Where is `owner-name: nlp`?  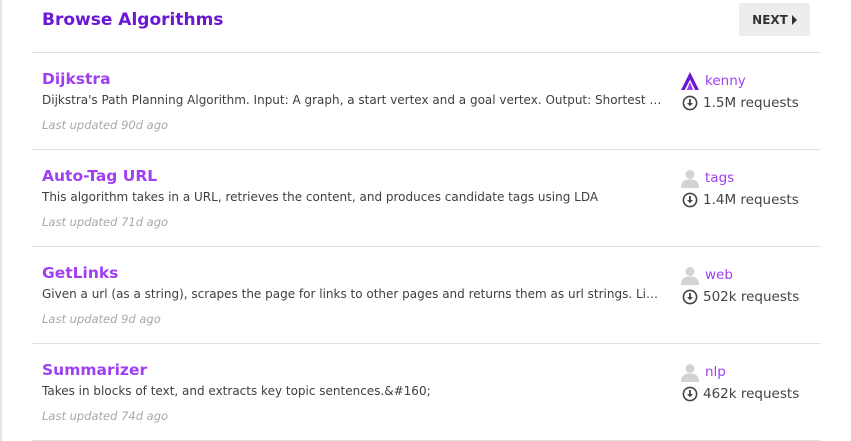
owner-name: nlp is located at coordinates (715, 372).